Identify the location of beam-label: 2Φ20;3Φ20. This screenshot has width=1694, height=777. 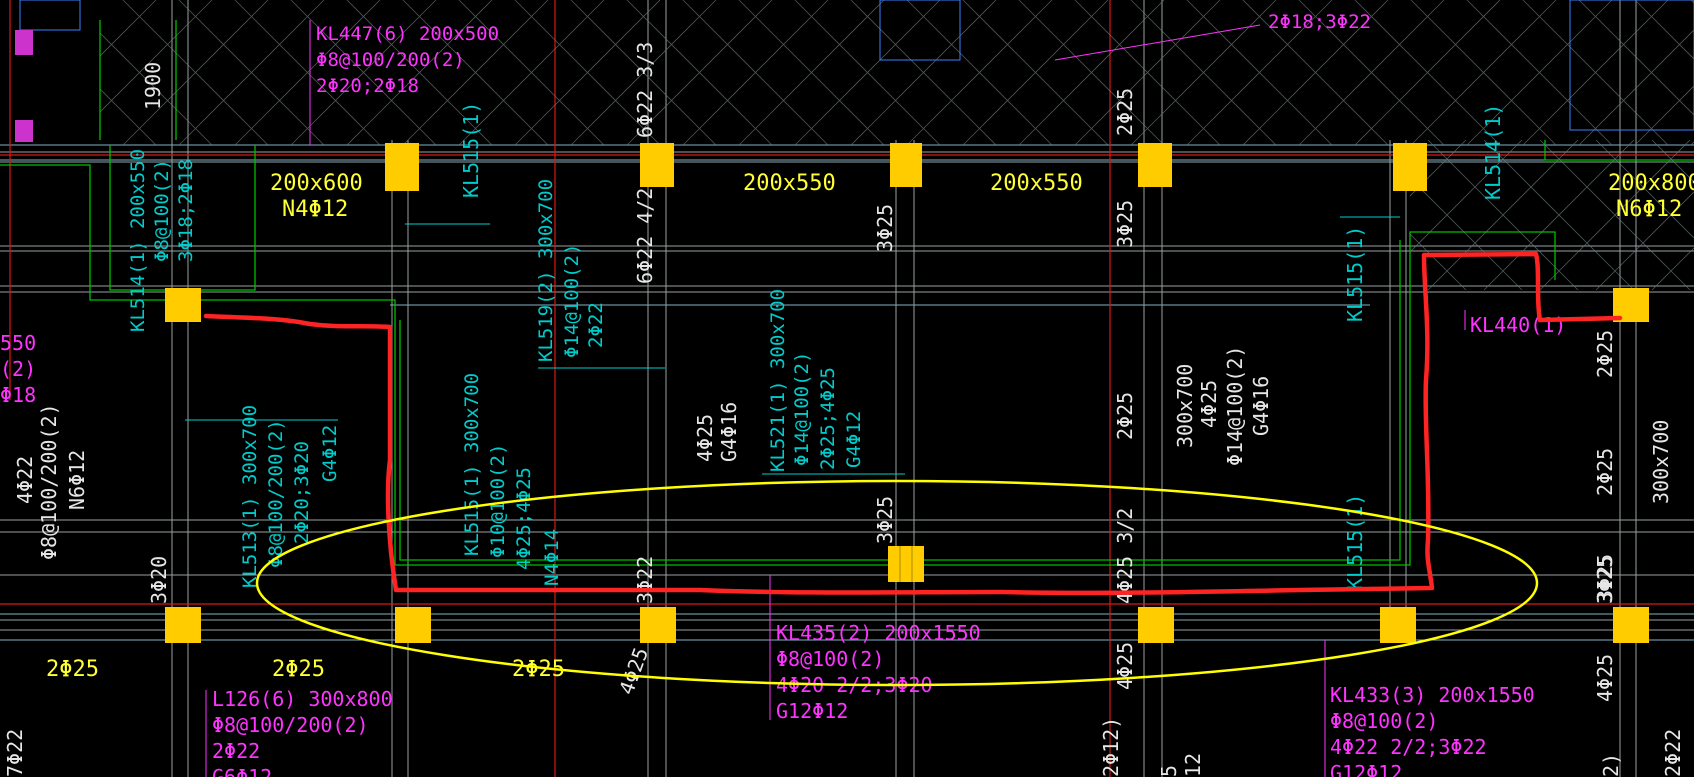
(302, 492).